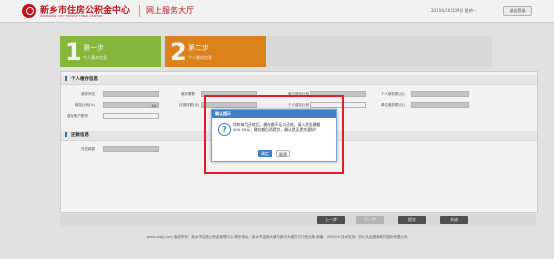 The height and width of the screenshot is (259, 554). I want to click on dialog-title: 确认提示, so click(274, 114).